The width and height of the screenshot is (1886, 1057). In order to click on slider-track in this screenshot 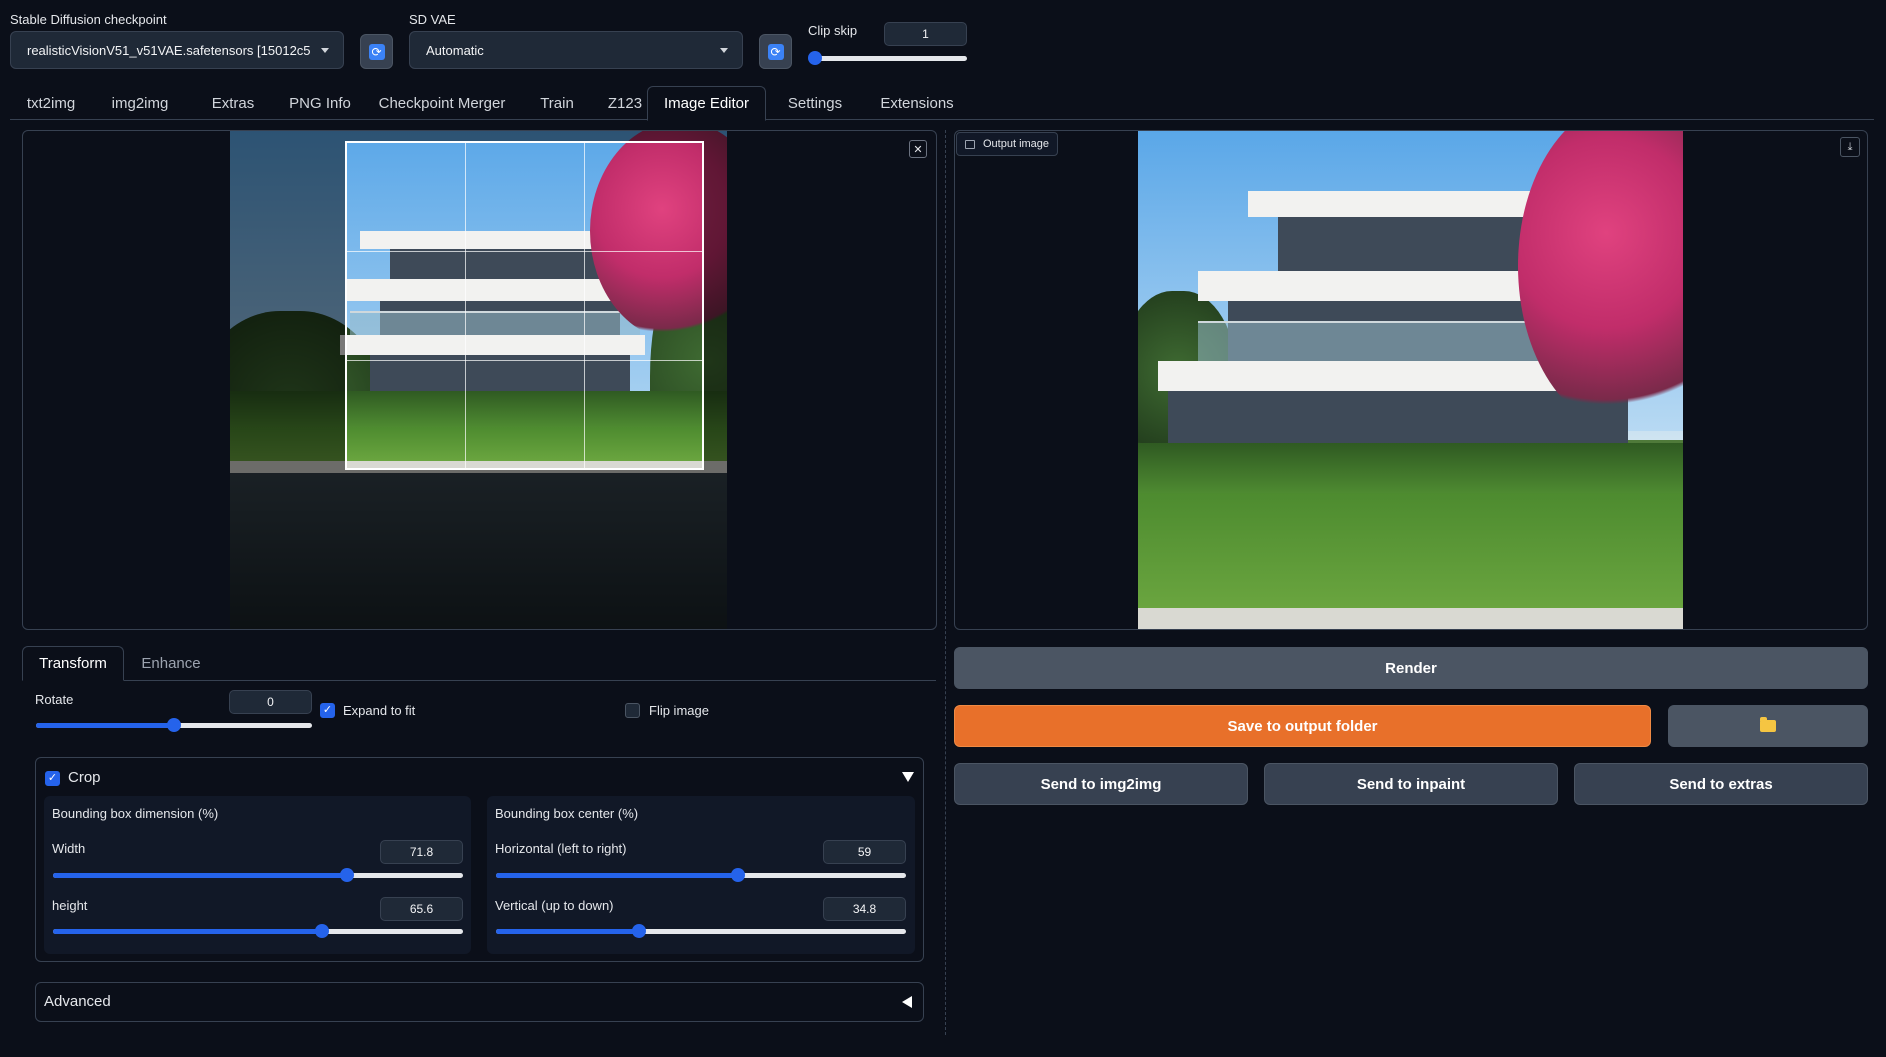, I will do `click(891, 58)`.